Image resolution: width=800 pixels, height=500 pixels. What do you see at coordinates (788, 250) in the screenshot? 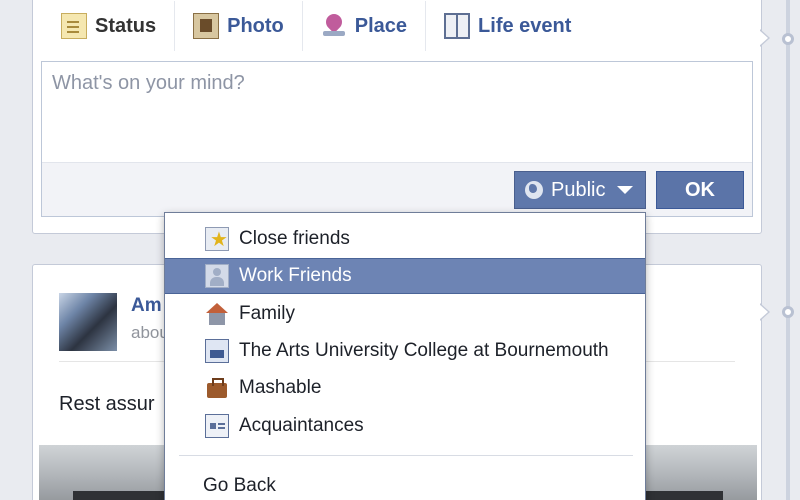
I see `timeline-line` at bounding box center [788, 250].